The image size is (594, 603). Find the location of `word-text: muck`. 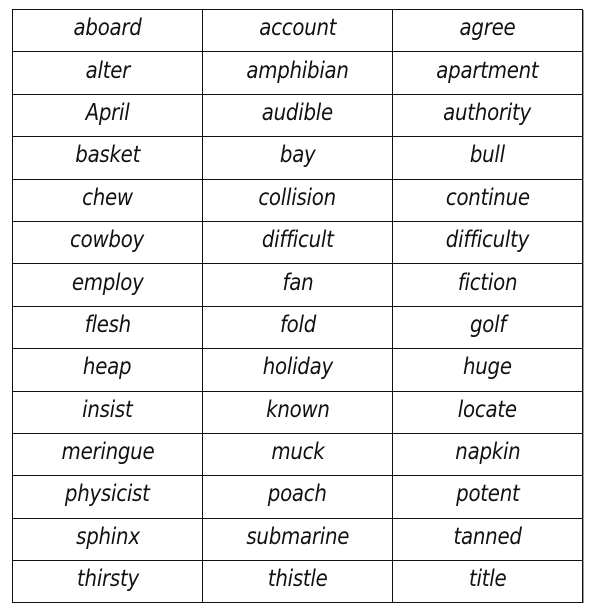

word-text: muck is located at coordinates (297, 452).